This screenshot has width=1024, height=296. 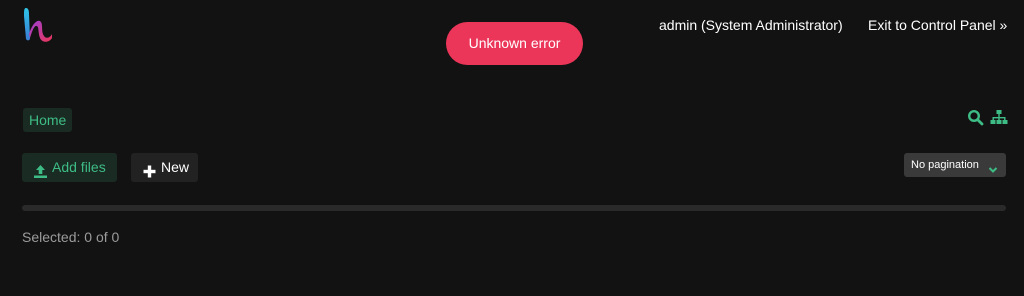 What do you see at coordinates (149, 169) in the screenshot?
I see `plus-icon` at bounding box center [149, 169].